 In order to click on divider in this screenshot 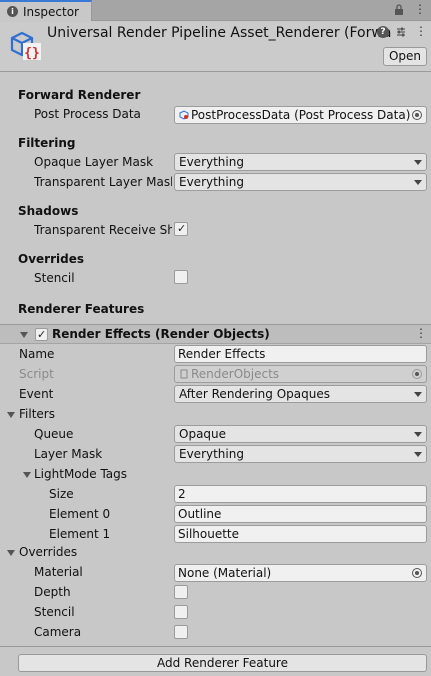, I will do `click(215, 646)`.